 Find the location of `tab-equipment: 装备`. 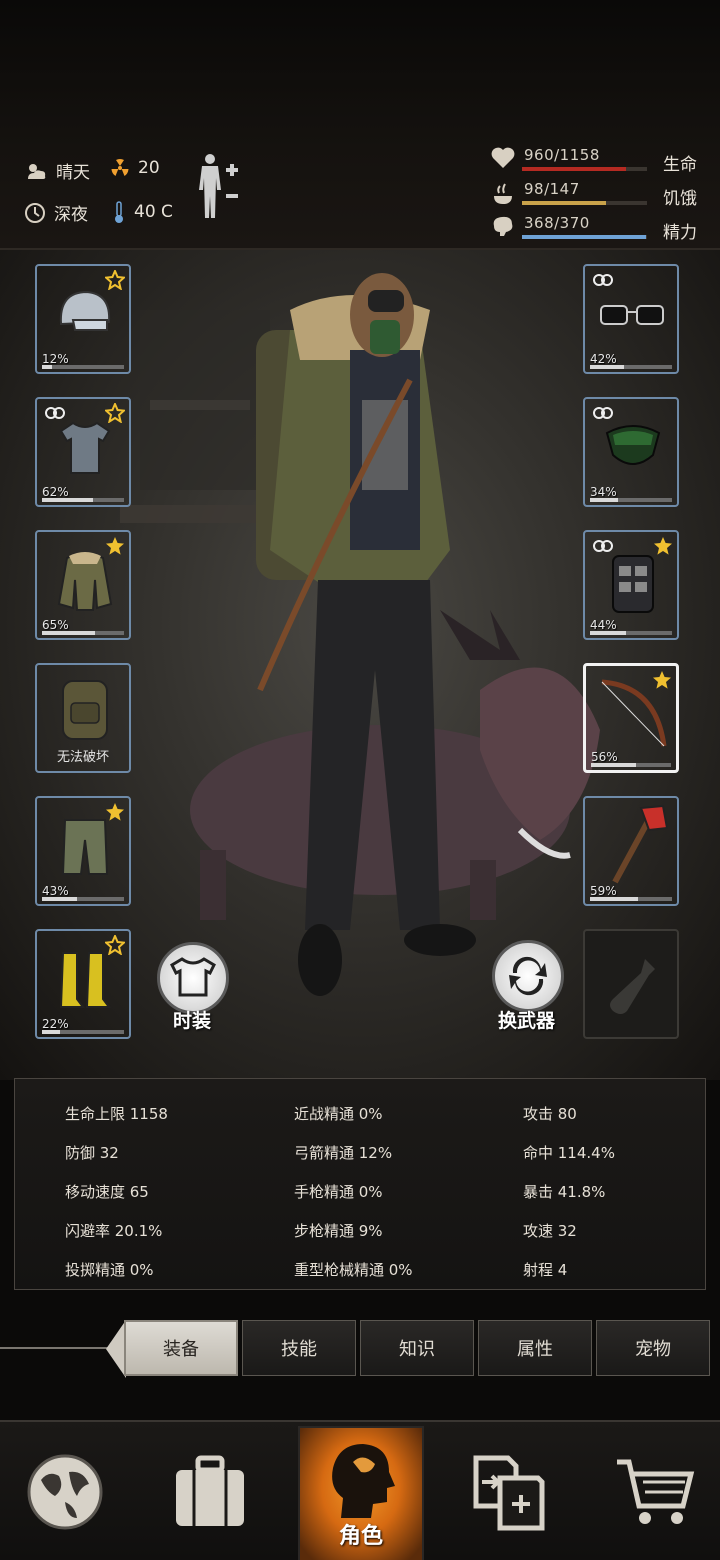

tab-equipment: 装备 is located at coordinates (181, 1348).